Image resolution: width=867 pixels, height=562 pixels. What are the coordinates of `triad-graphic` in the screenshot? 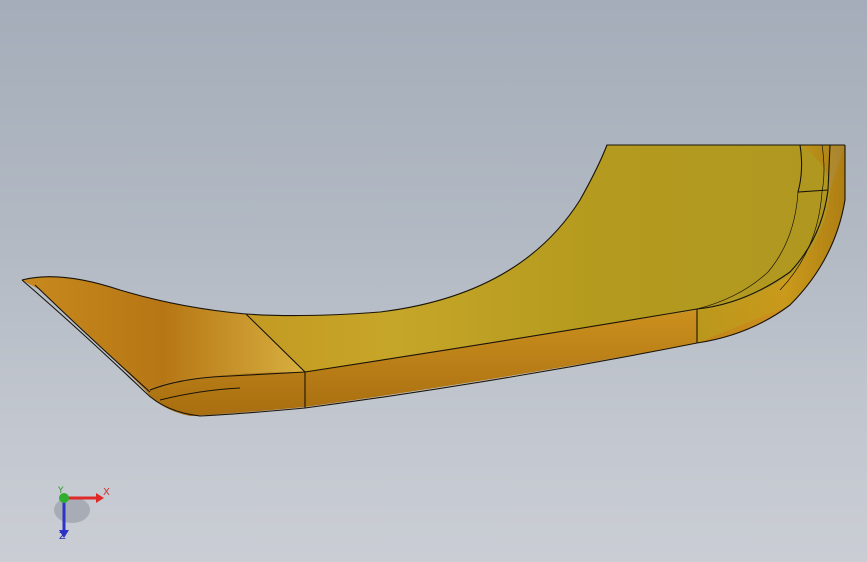 It's located at (79, 515).